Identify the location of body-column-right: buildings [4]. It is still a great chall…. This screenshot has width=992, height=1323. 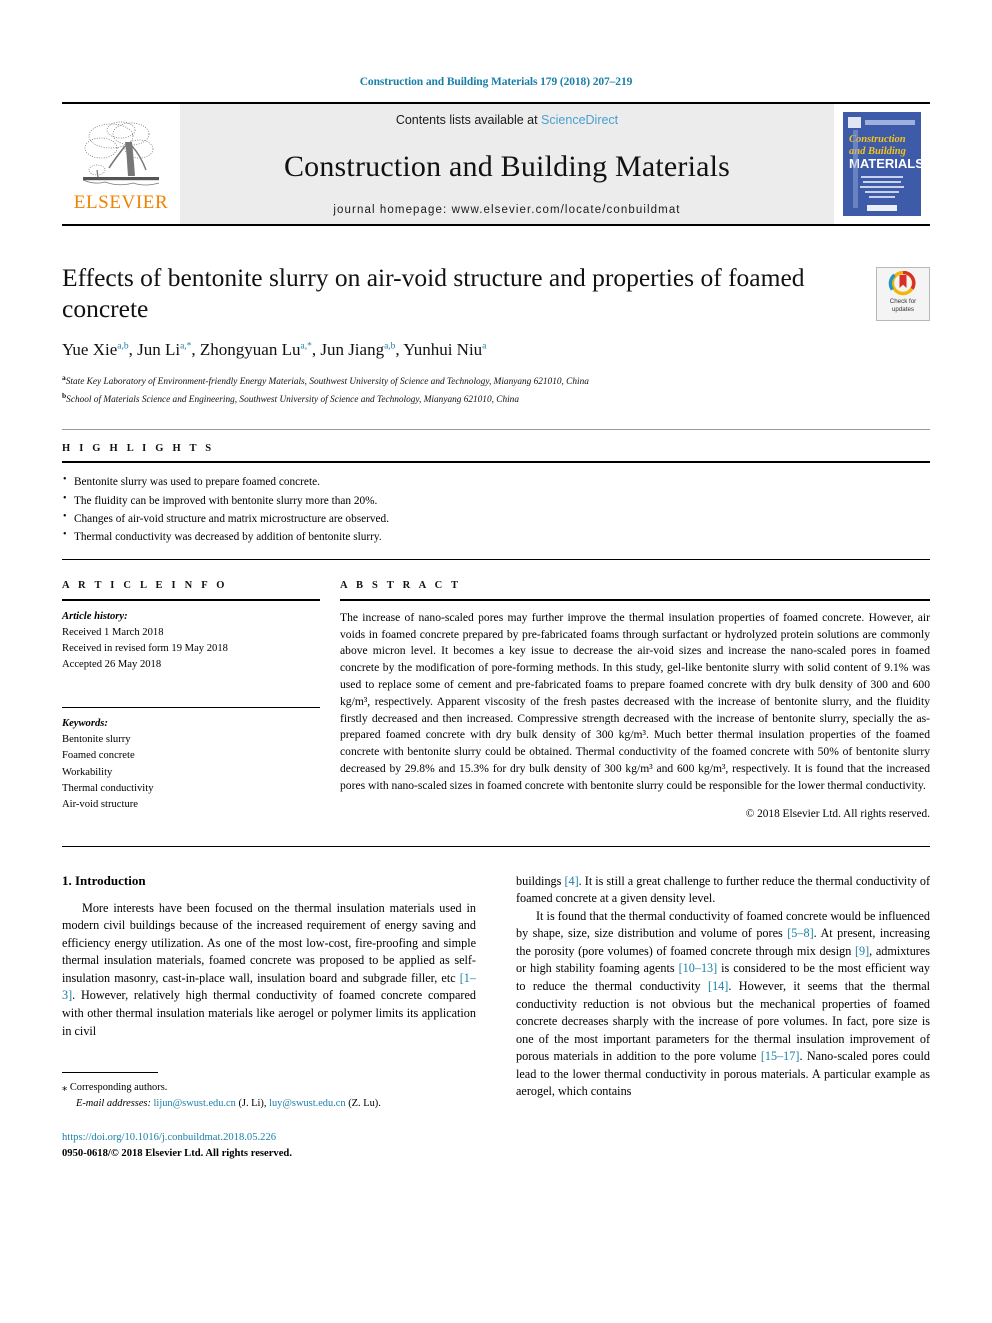
(723, 1018).